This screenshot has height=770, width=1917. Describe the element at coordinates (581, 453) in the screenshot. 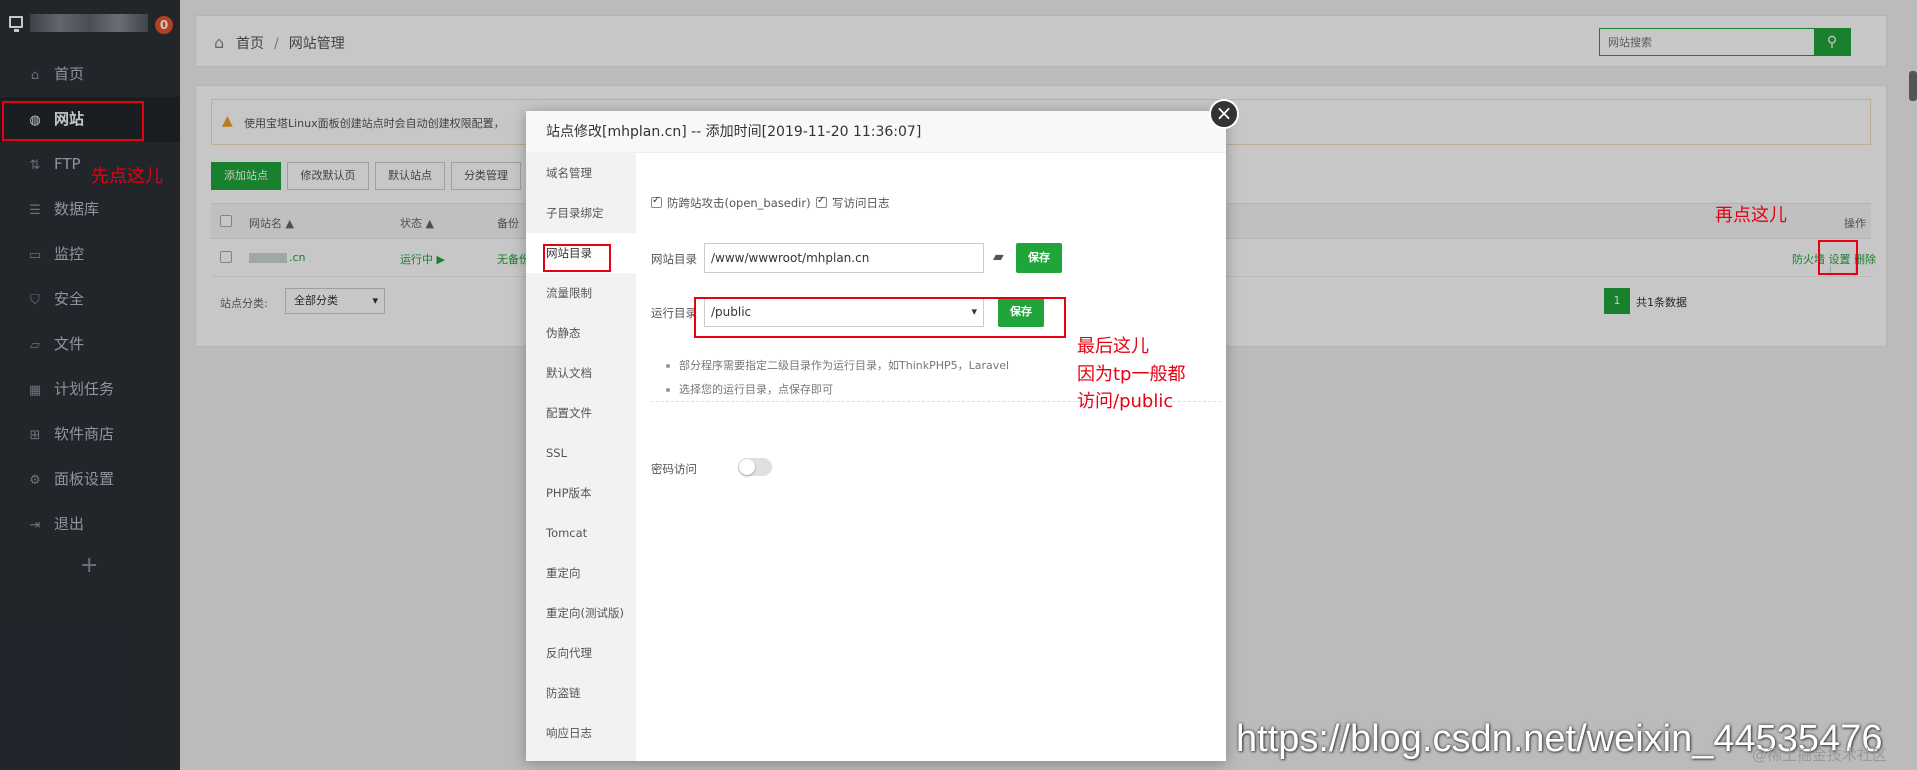

I see `dialog-tab-ssl: SSL` at that location.